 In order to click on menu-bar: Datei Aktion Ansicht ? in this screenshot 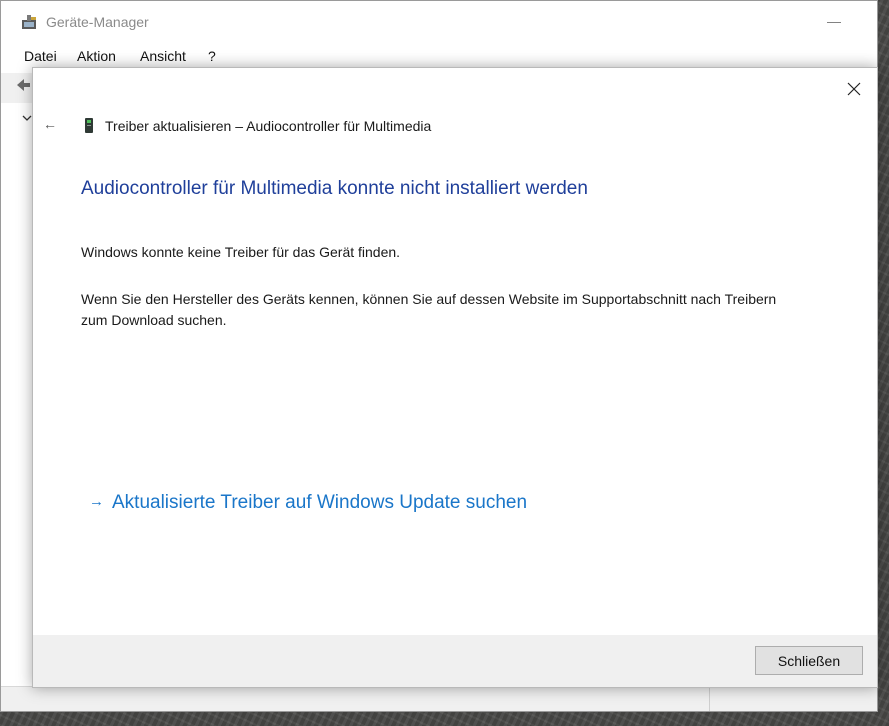, I will do `click(439, 56)`.